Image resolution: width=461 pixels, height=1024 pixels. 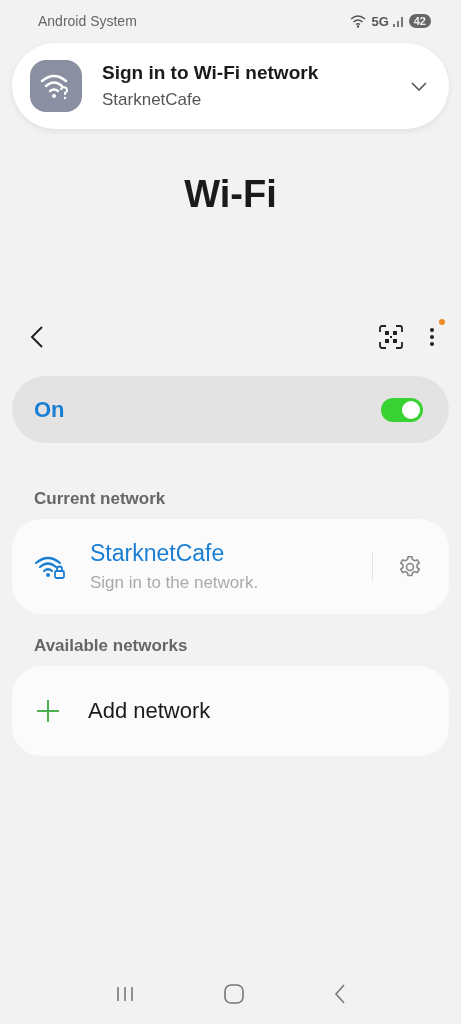 What do you see at coordinates (398, 21) in the screenshot?
I see `signal-icon` at bounding box center [398, 21].